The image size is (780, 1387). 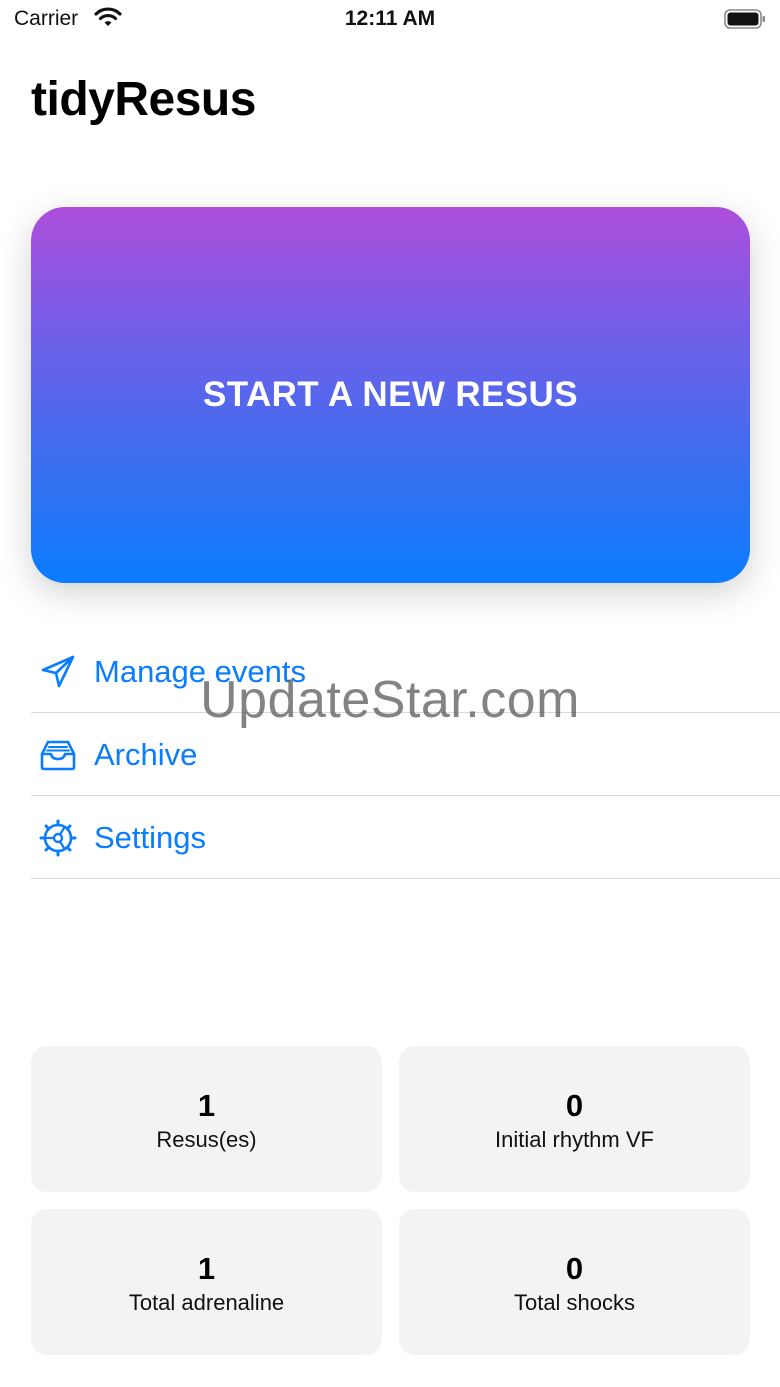 What do you see at coordinates (206, 1302) in the screenshot?
I see `stat-label: Total adrenaline` at bounding box center [206, 1302].